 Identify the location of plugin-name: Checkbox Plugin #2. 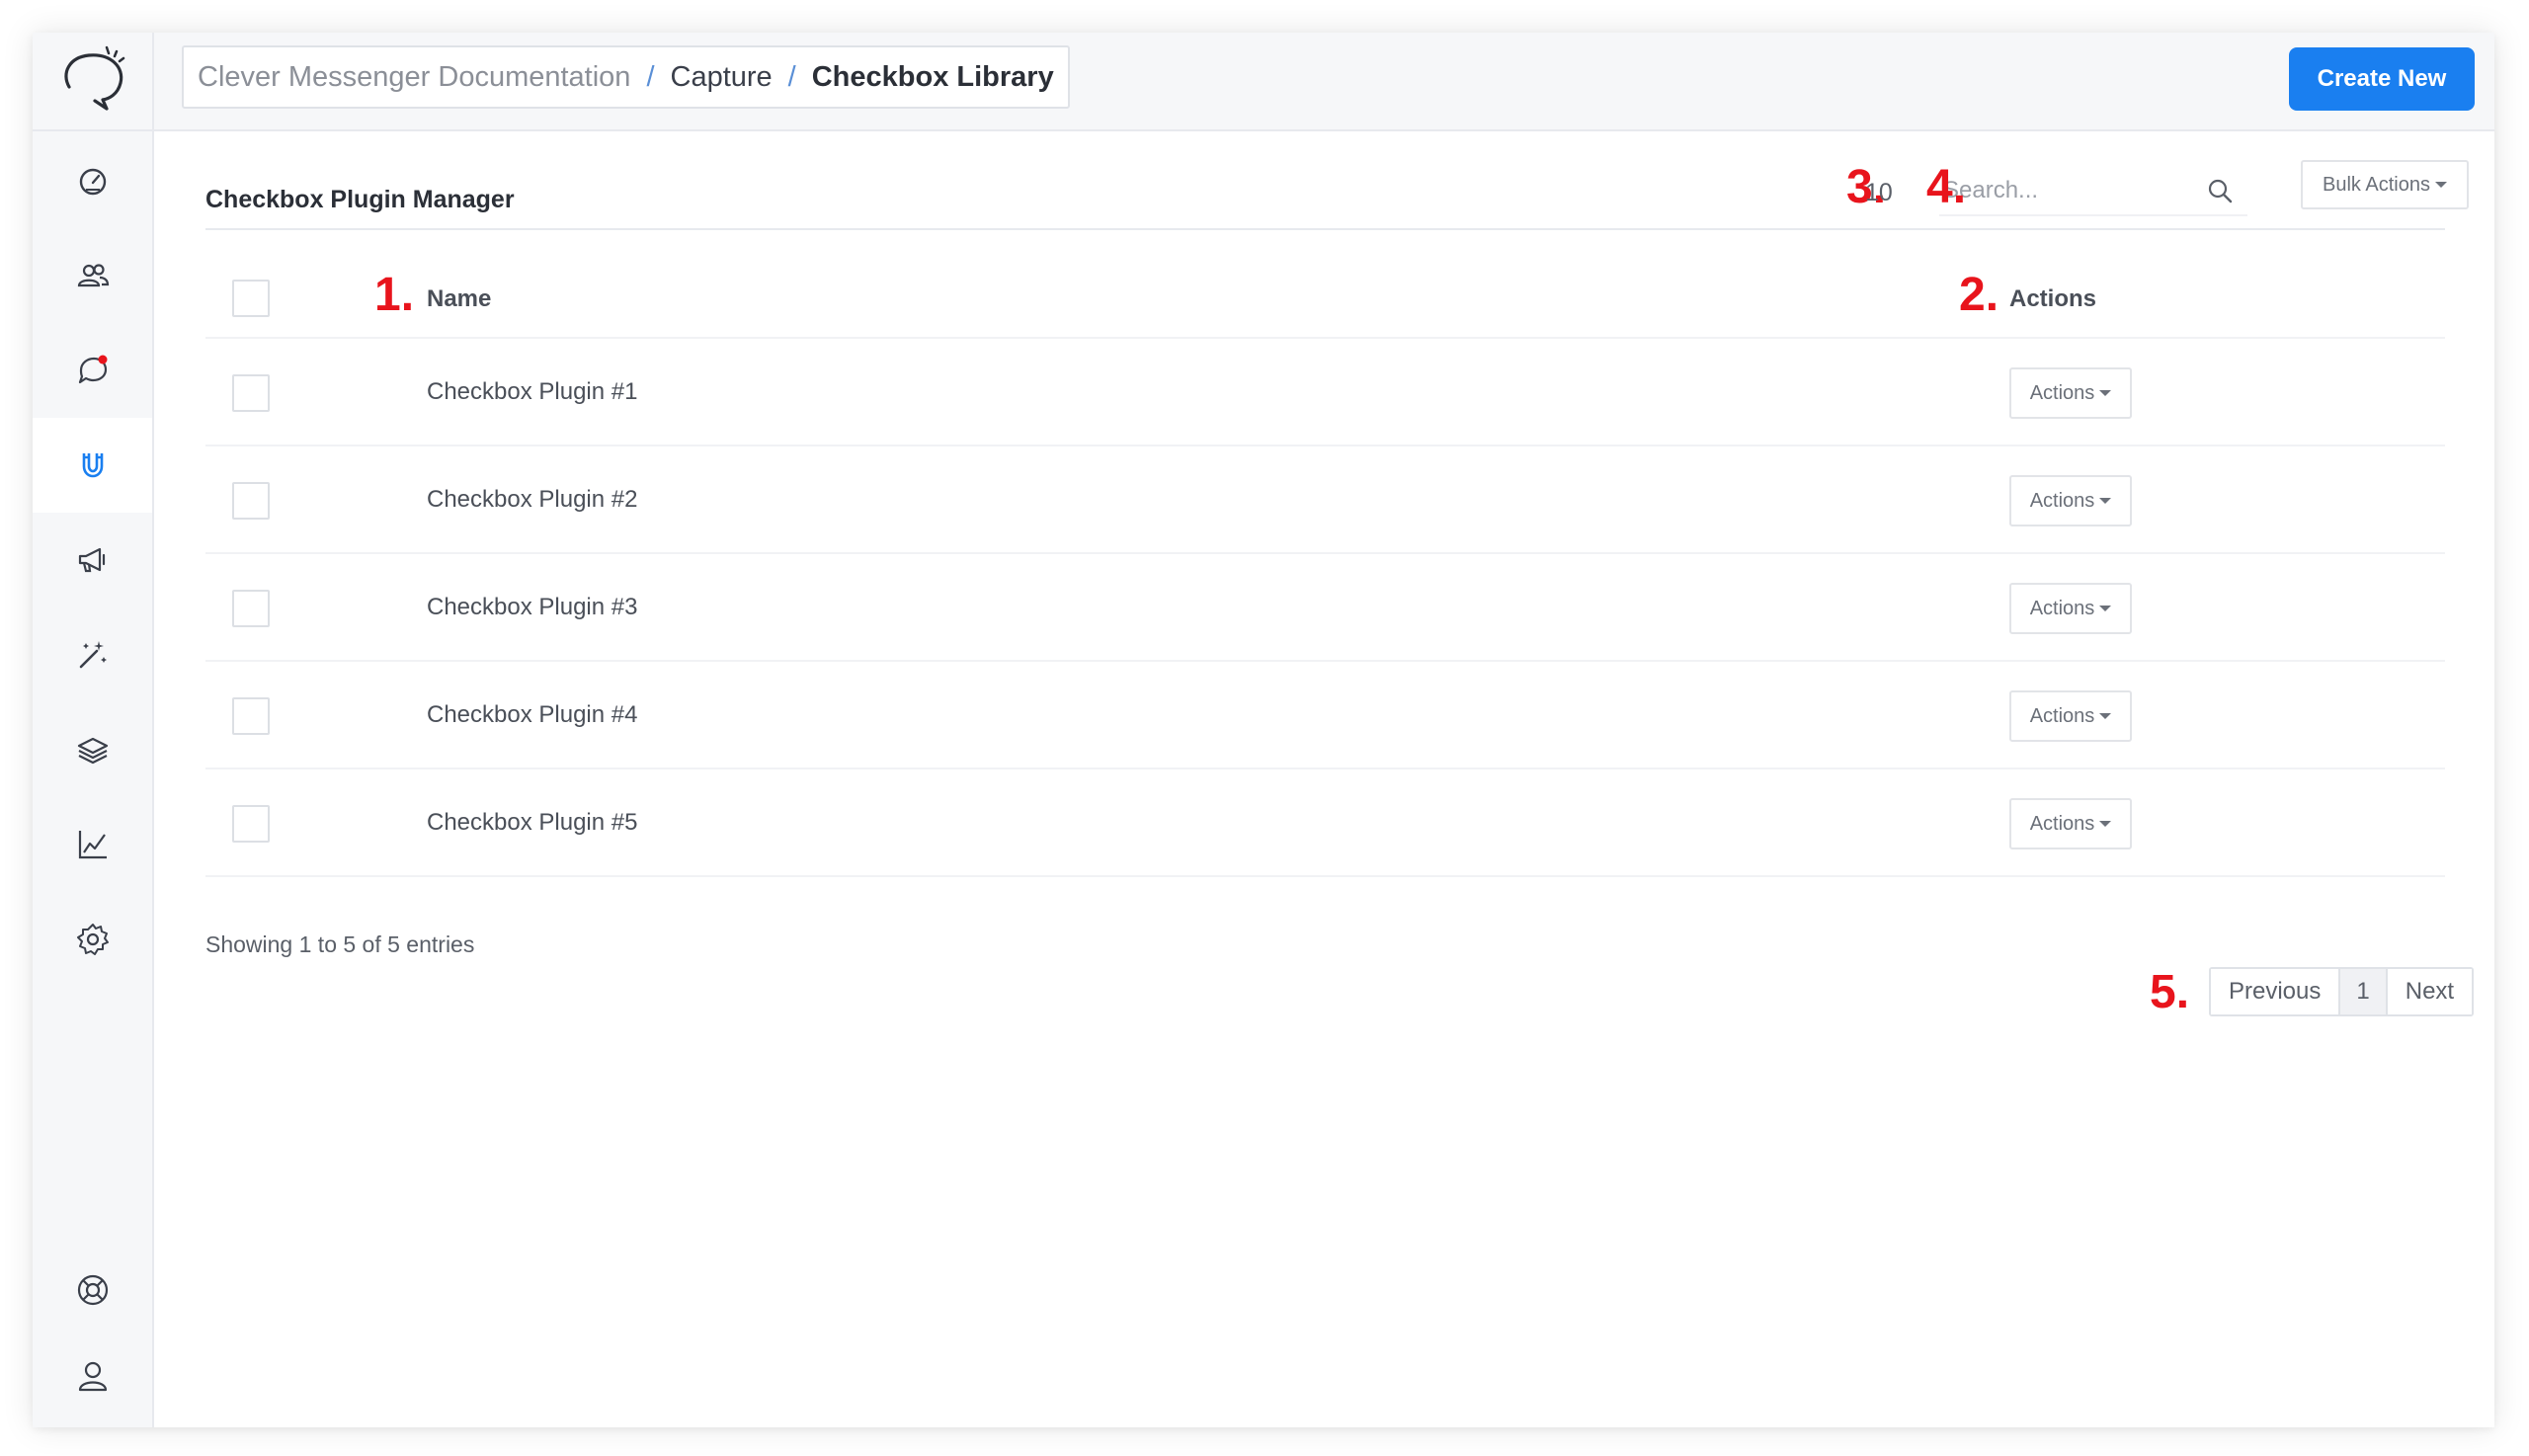
(532, 499).